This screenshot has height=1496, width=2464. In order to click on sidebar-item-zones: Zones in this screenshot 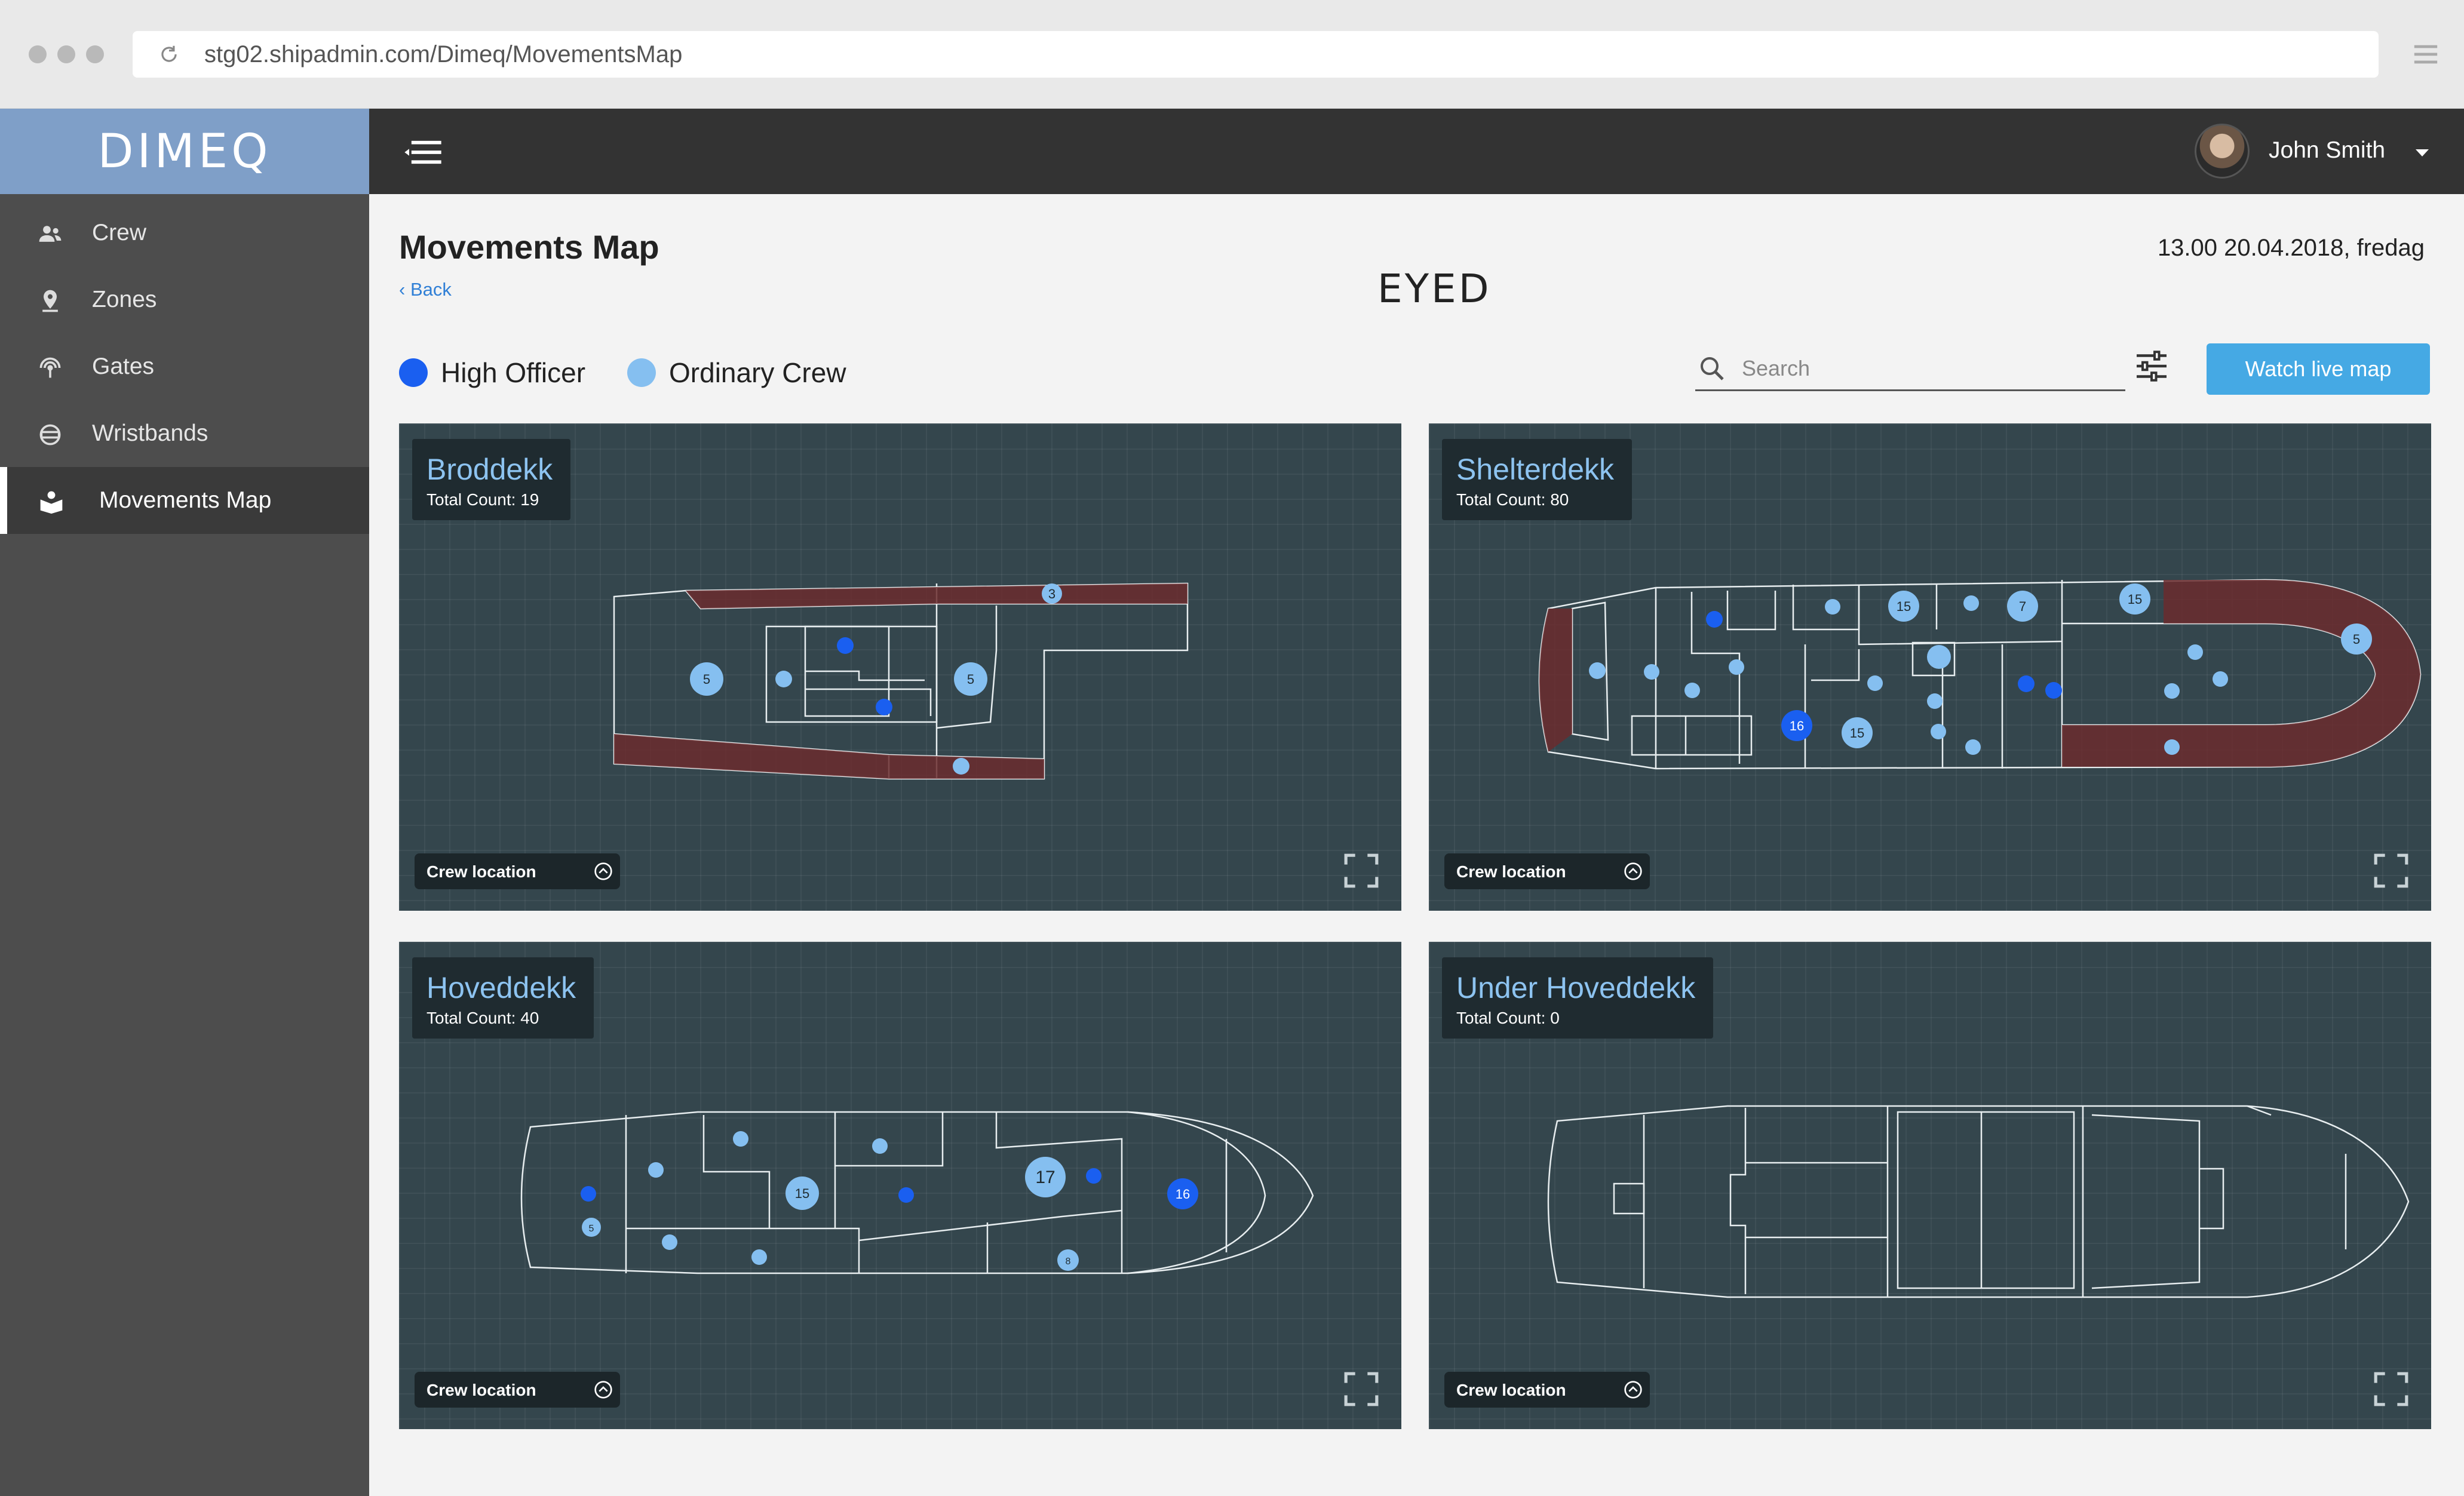, I will do `click(184, 299)`.